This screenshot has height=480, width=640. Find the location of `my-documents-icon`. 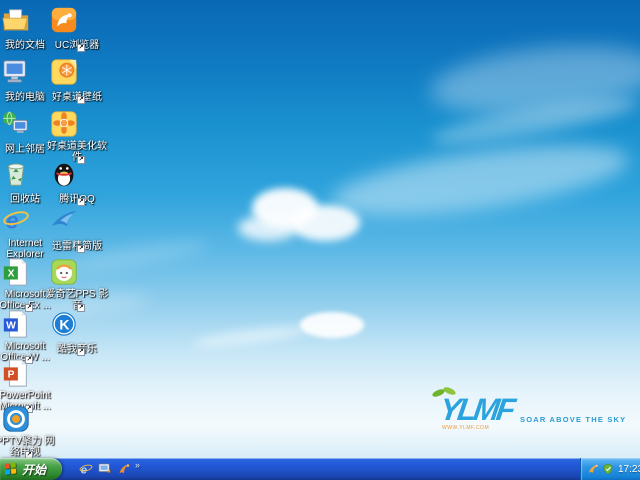

my-documents-icon is located at coordinates (25, 20).